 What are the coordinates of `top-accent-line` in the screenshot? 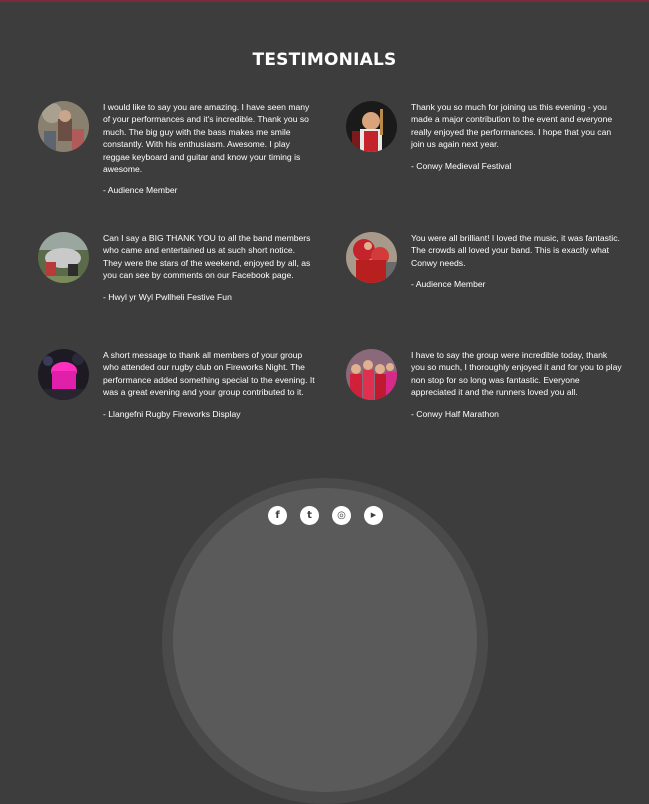 It's located at (324, 1).